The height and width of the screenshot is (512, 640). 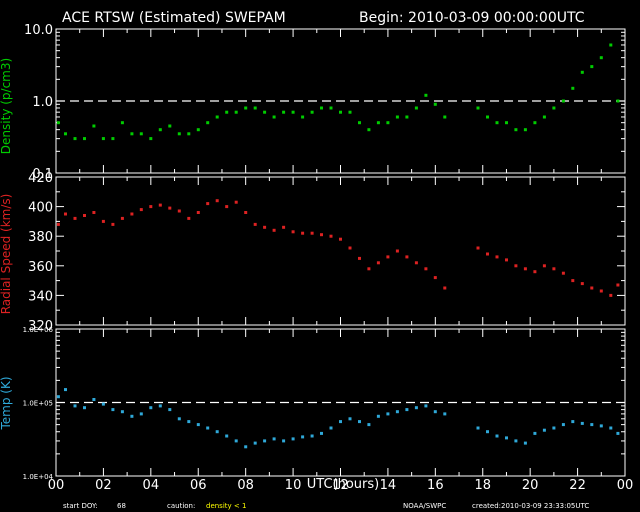 What do you see at coordinates (625, 485) in the screenshot?
I see `x-tick-label: 00` at bounding box center [625, 485].